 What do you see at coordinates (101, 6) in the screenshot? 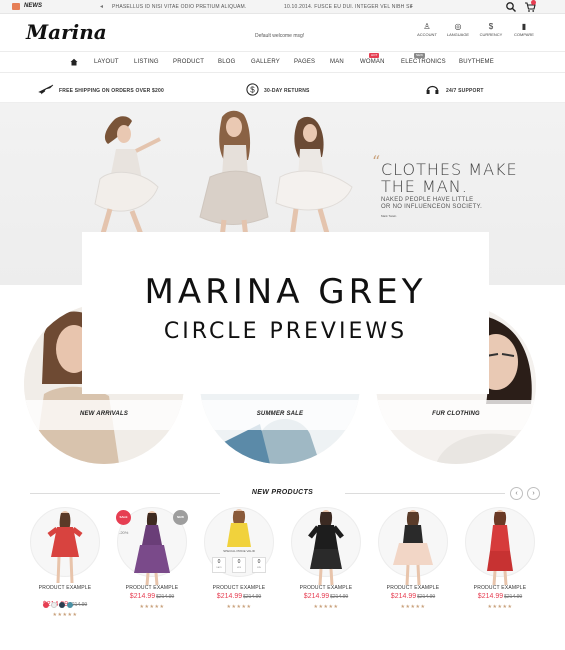
I see `ticker-prev-arrow-icon: ◂` at bounding box center [101, 6].